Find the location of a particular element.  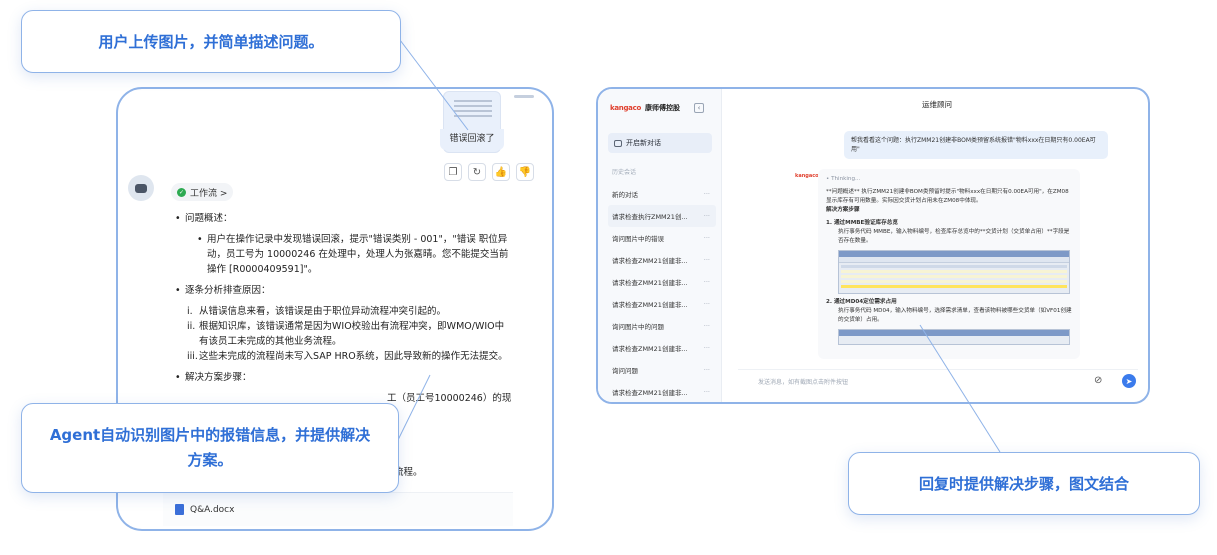

attachment-name: Q&A.docx is located at coordinates (212, 509).